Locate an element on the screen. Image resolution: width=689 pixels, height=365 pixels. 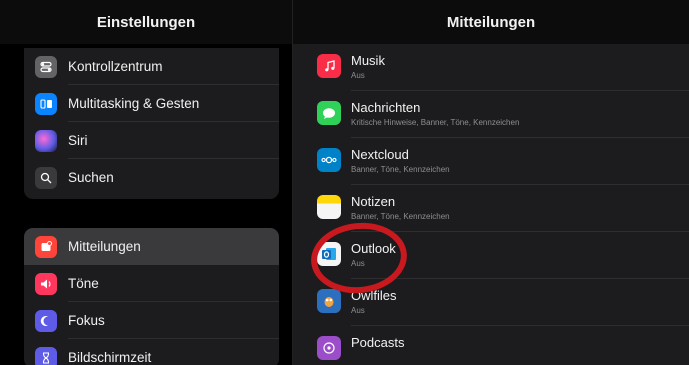
app-name: Notizen is located at coordinates (373, 201).